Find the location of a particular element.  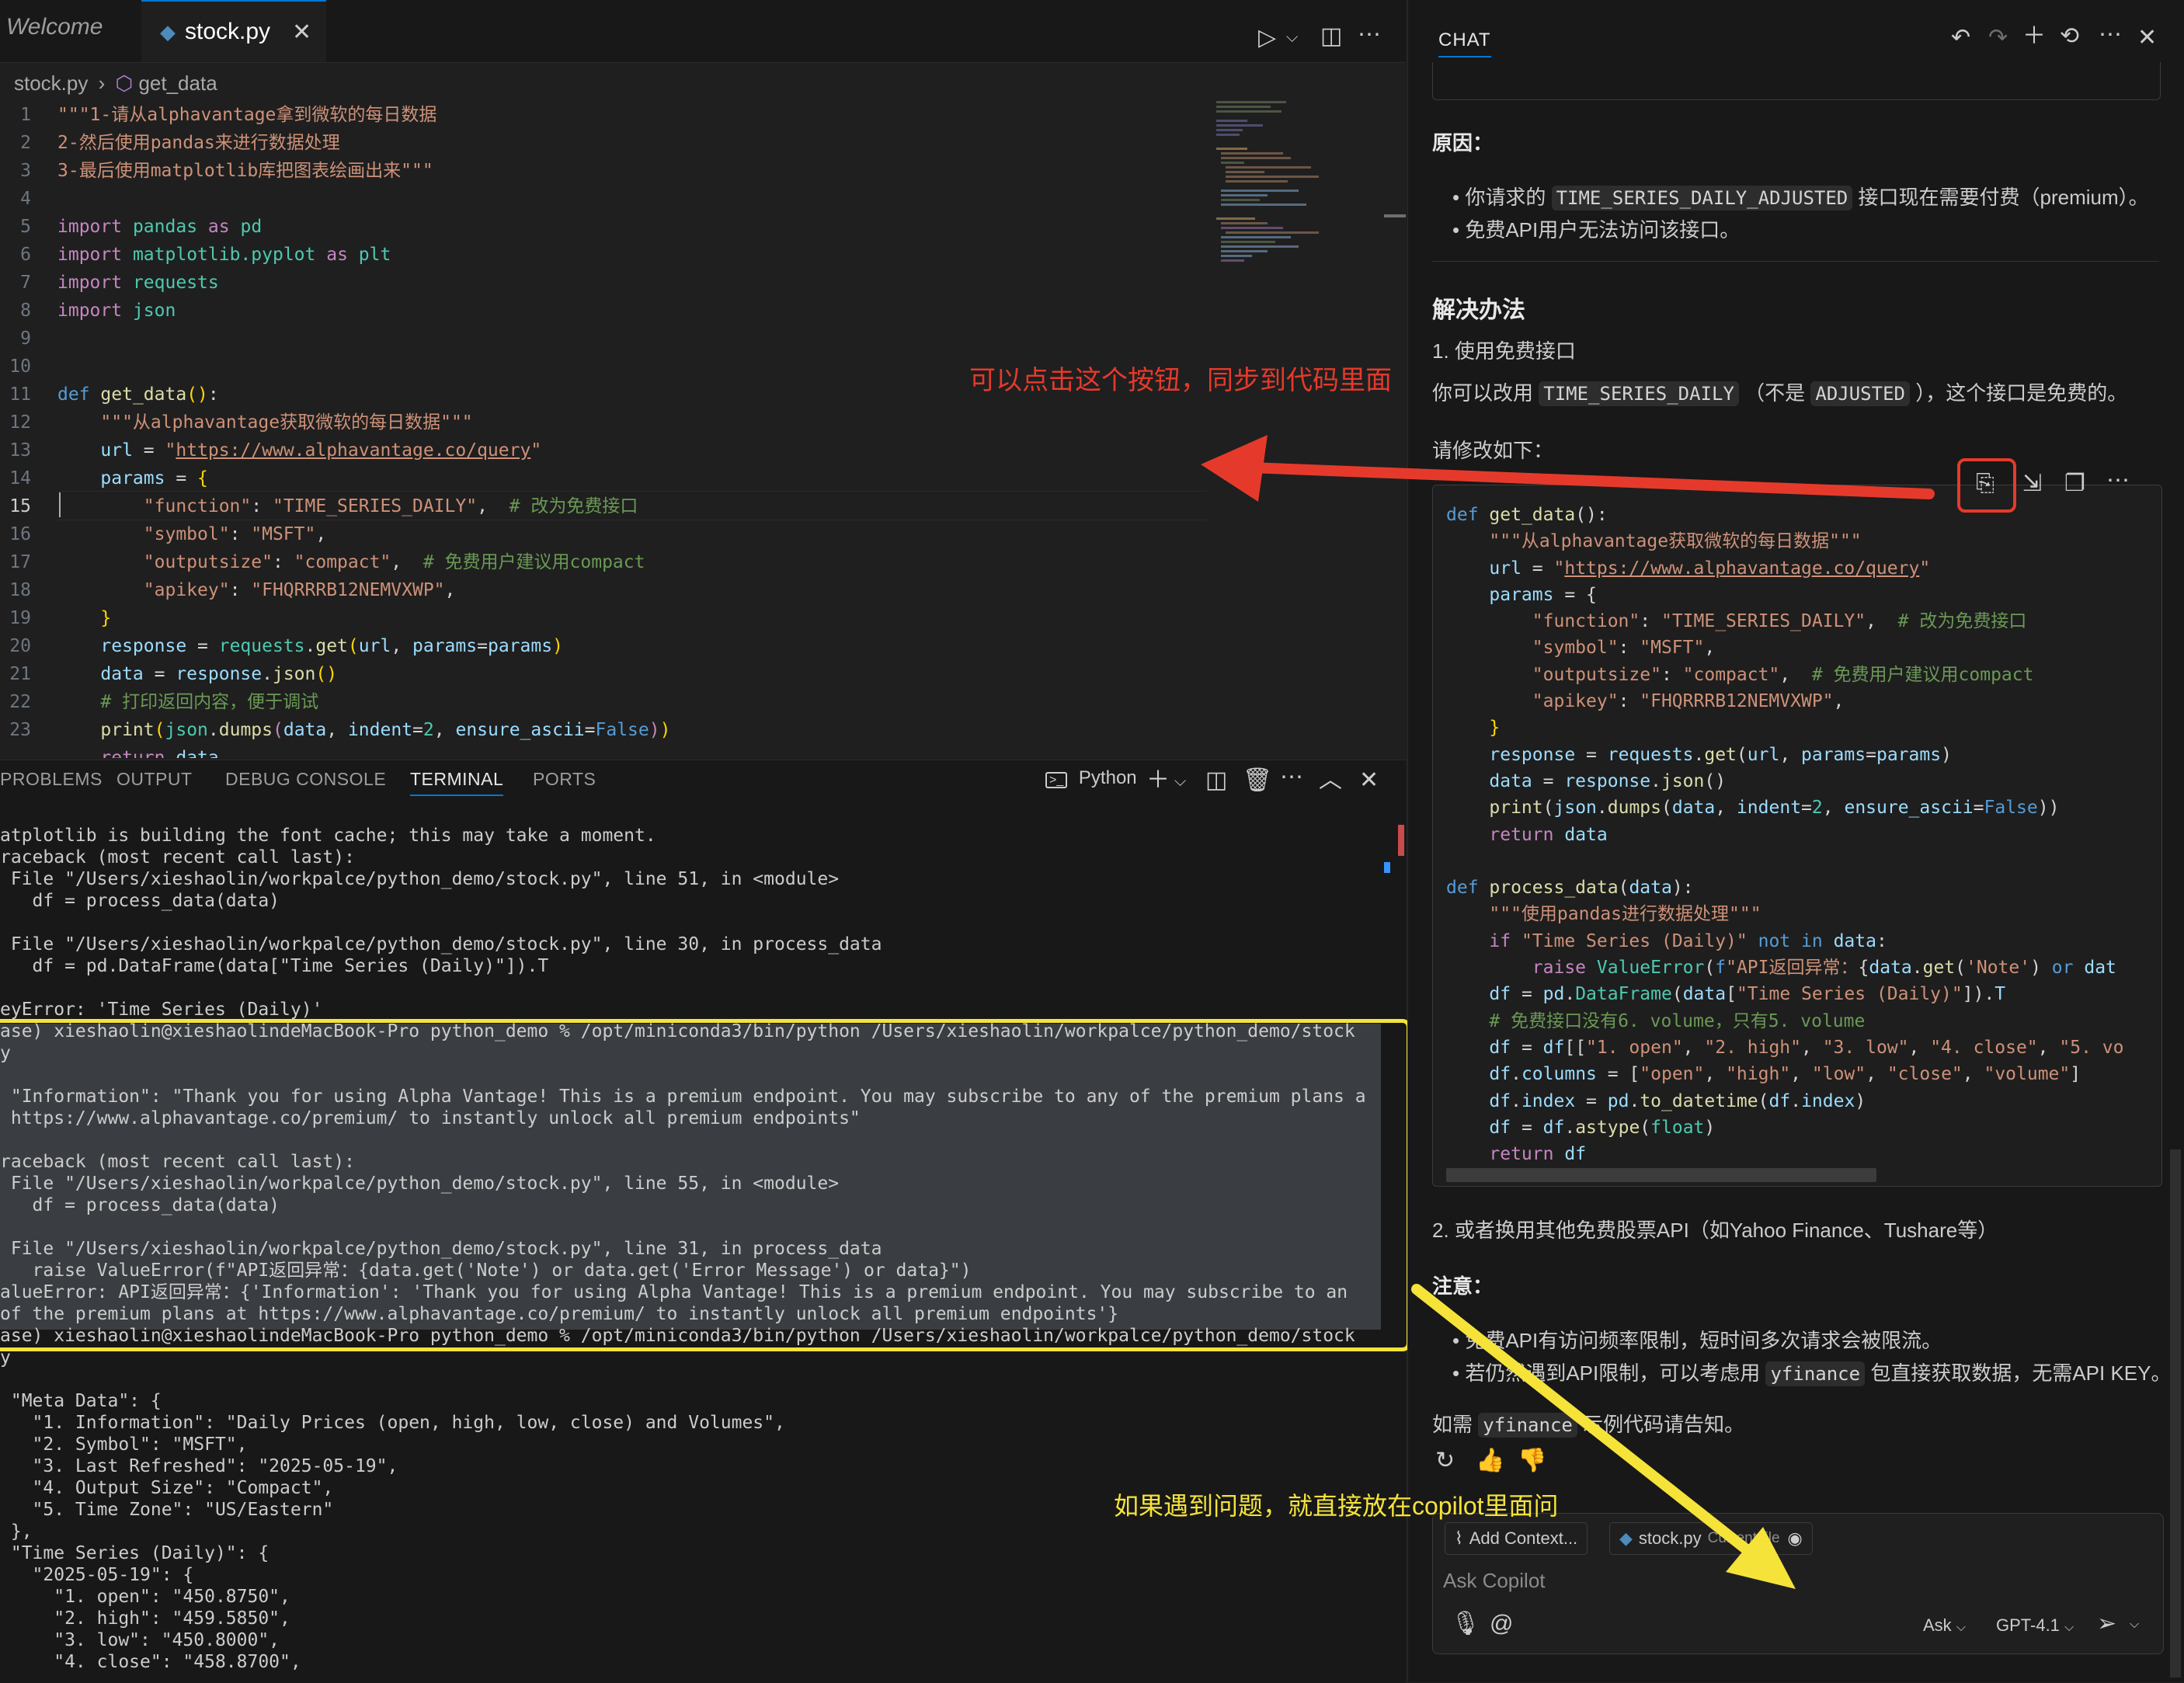

model-selector: GPT-4.1 ⌵ is located at coordinates (2035, 1626).